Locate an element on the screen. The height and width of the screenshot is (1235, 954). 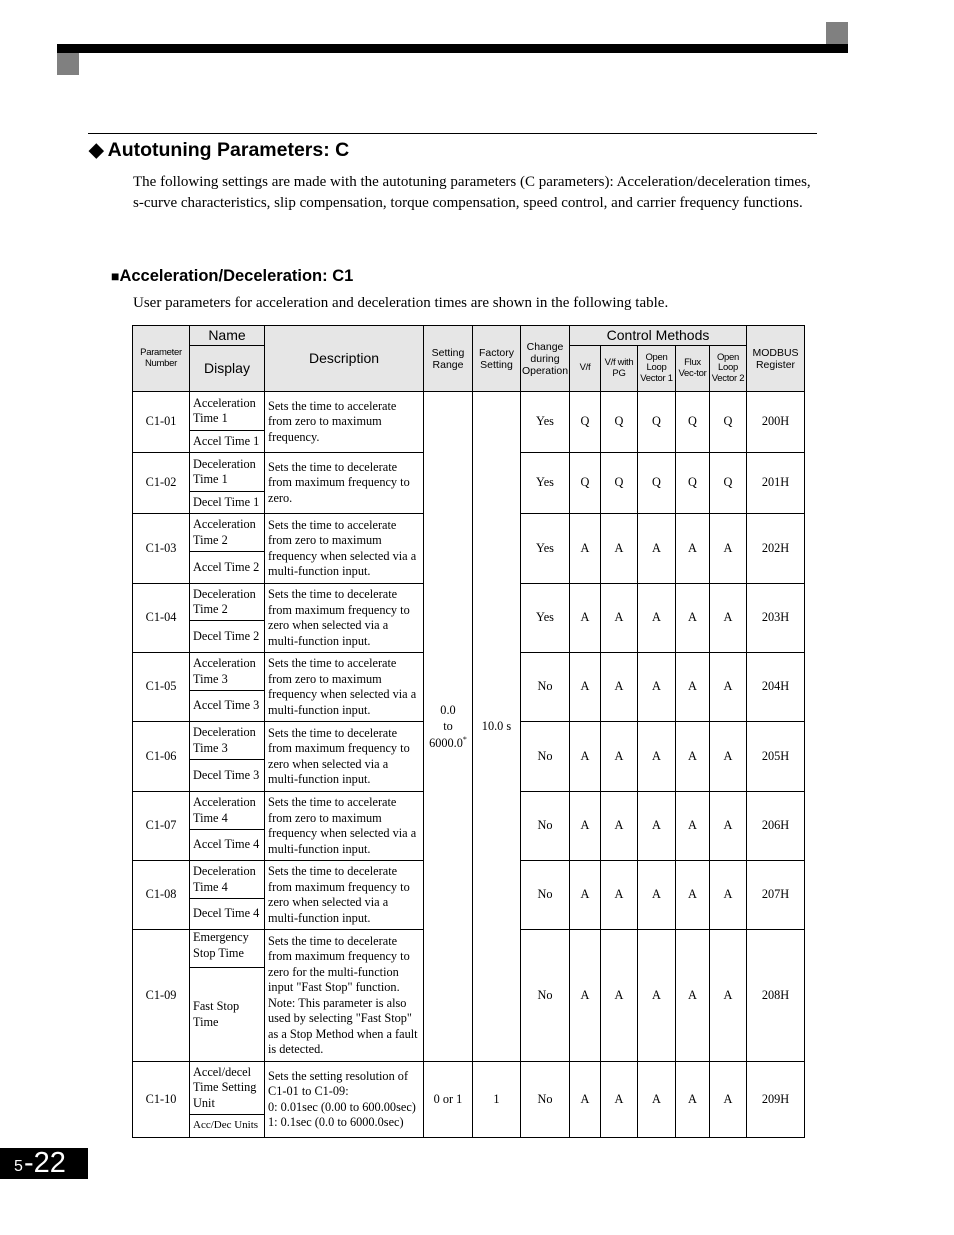
row-param-number: C1-10 is located at coordinates (161, 1099).